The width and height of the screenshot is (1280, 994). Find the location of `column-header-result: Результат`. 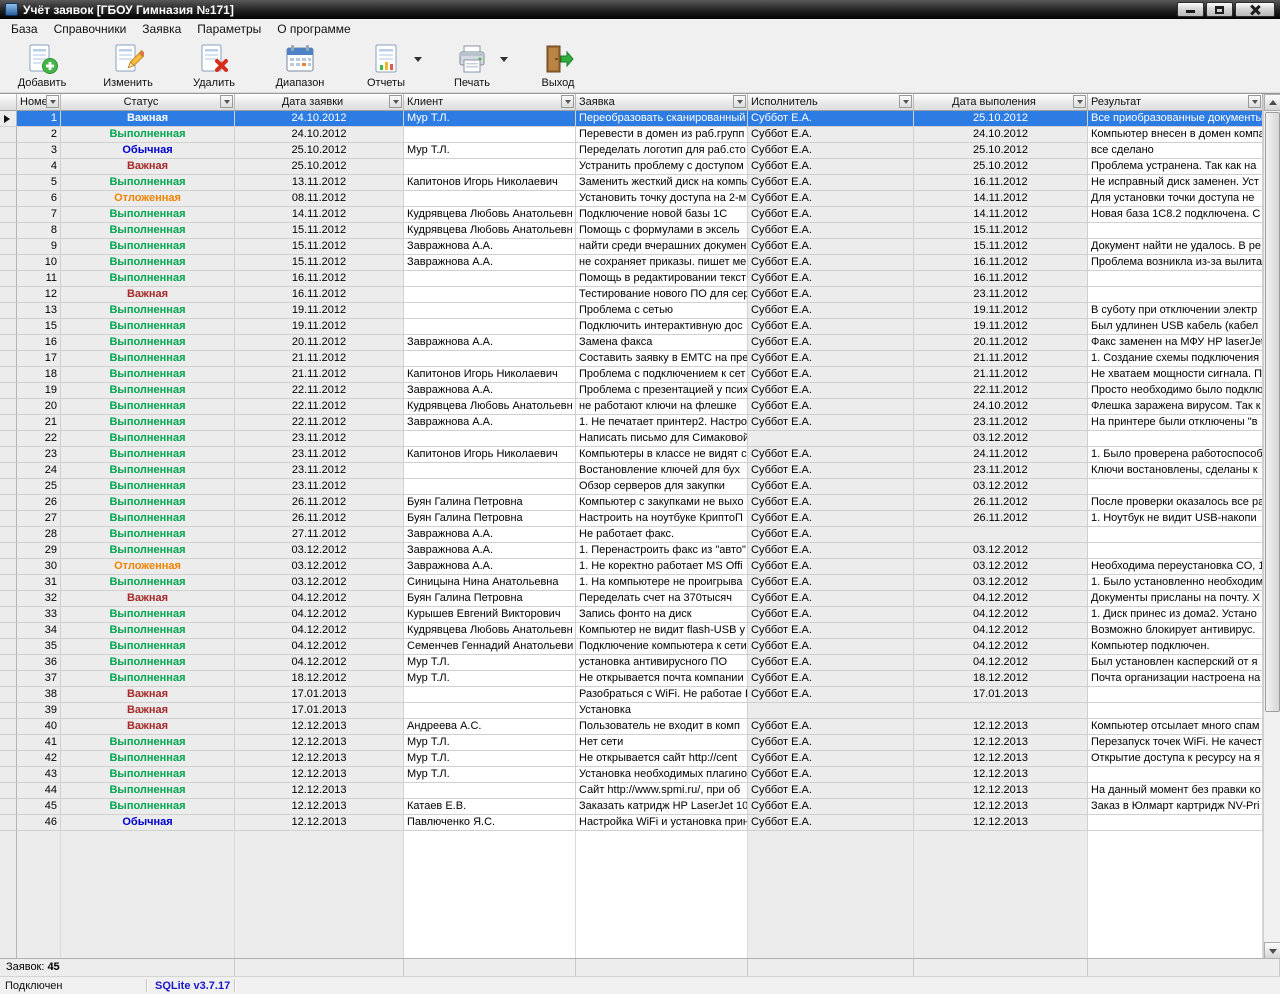

column-header-result: Результат is located at coordinates (1175, 102).